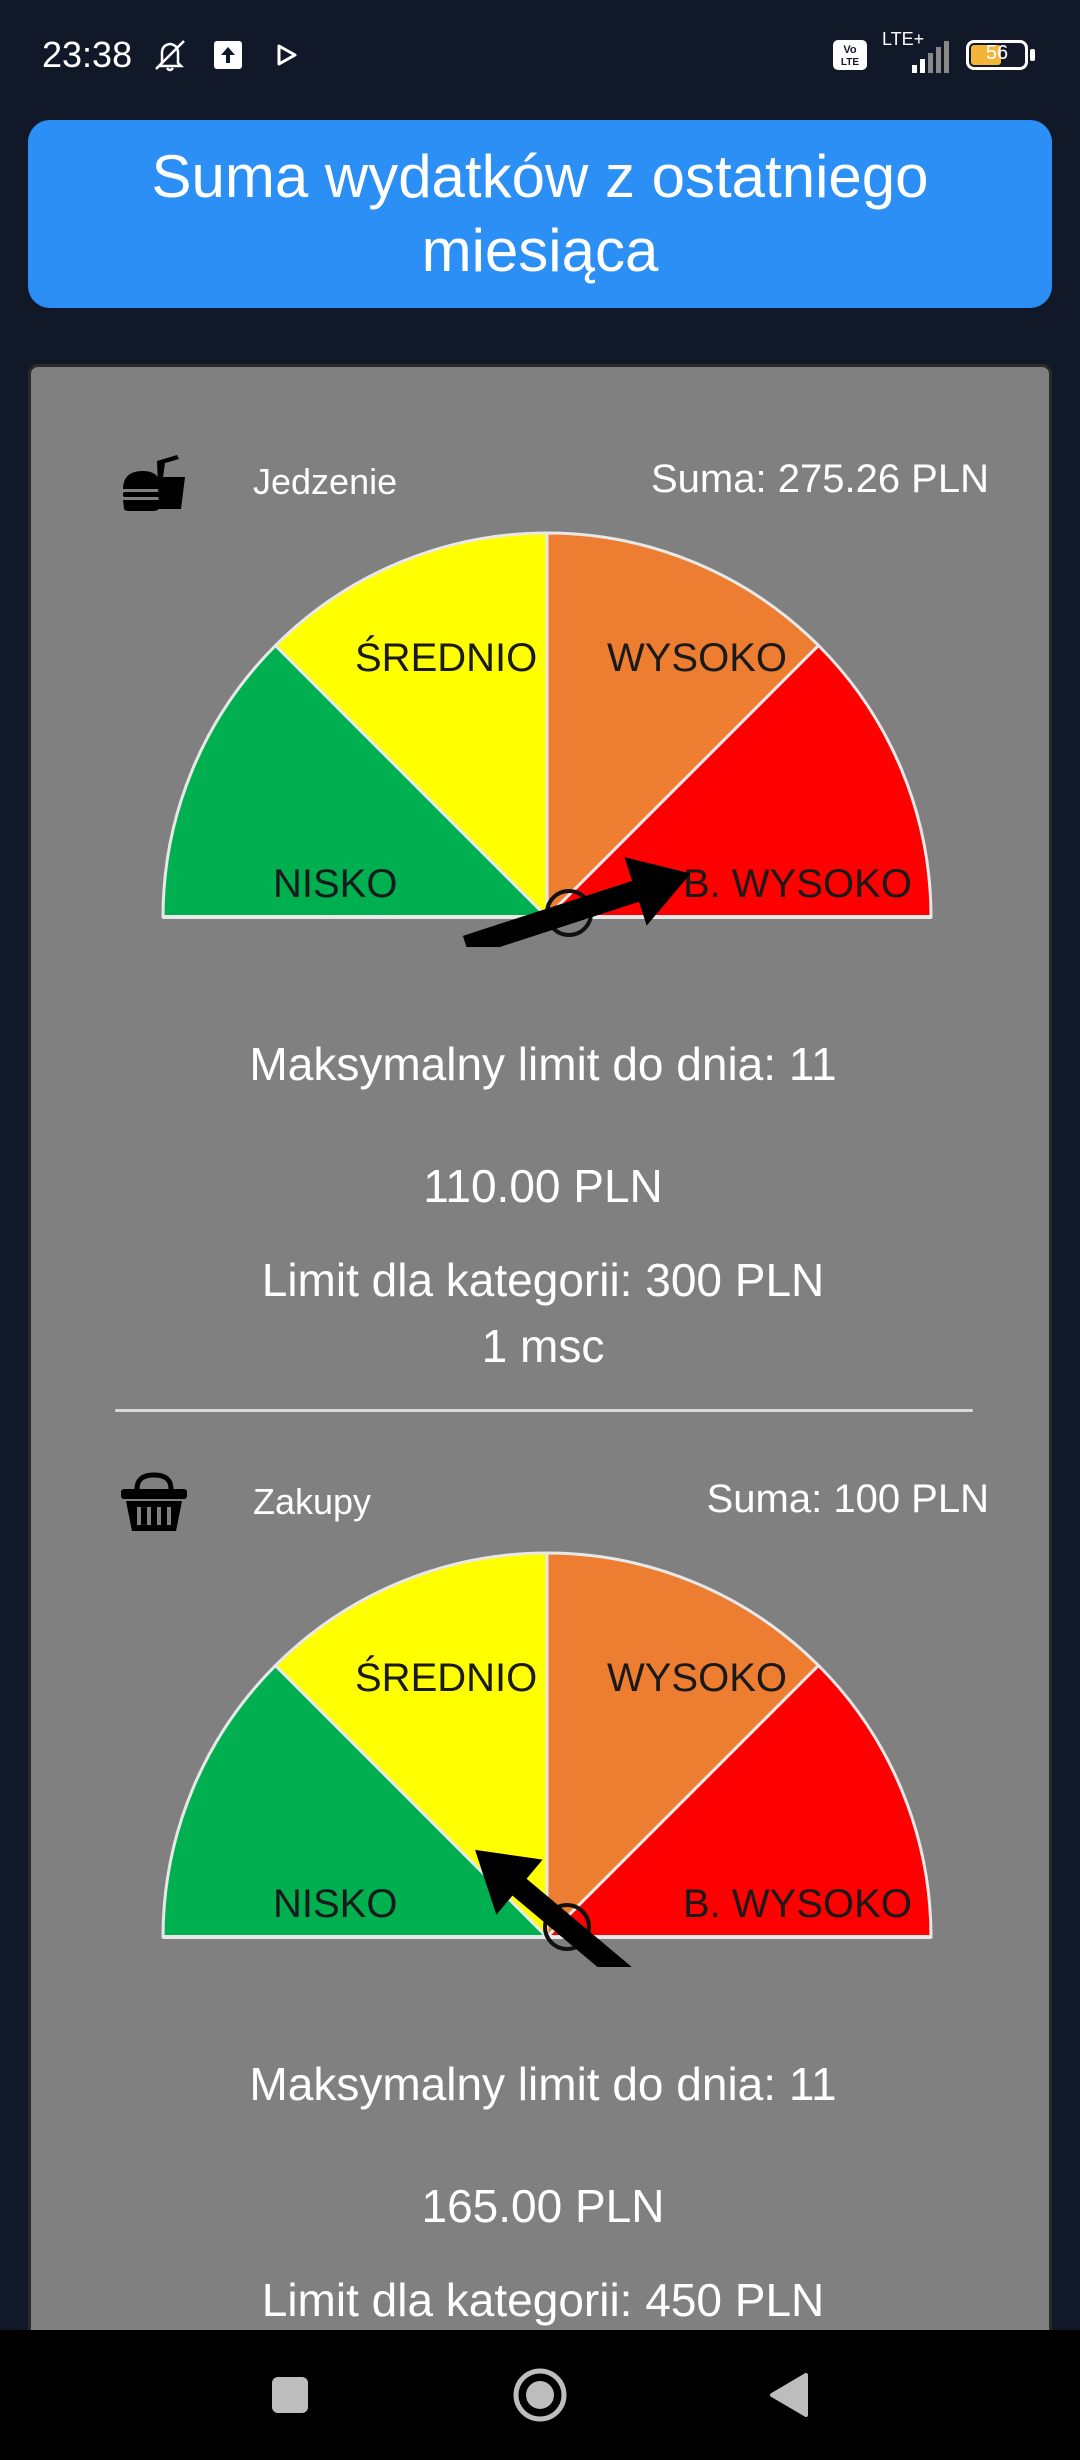 The image size is (1080, 2460). I want to click on limit-period: 1 msc, so click(543, 1346).